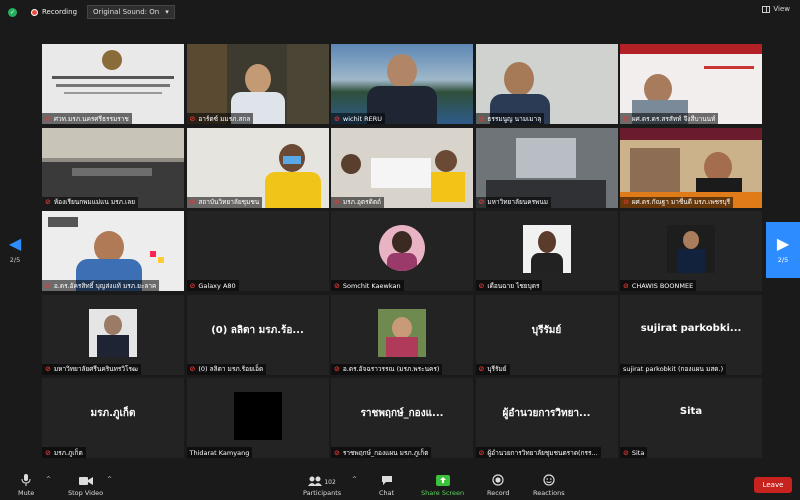 This screenshot has width=800, height=500. What do you see at coordinates (402, 251) in the screenshot?
I see `participant-tile: ⊘ Somchit Kaewkan` at bounding box center [402, 251].